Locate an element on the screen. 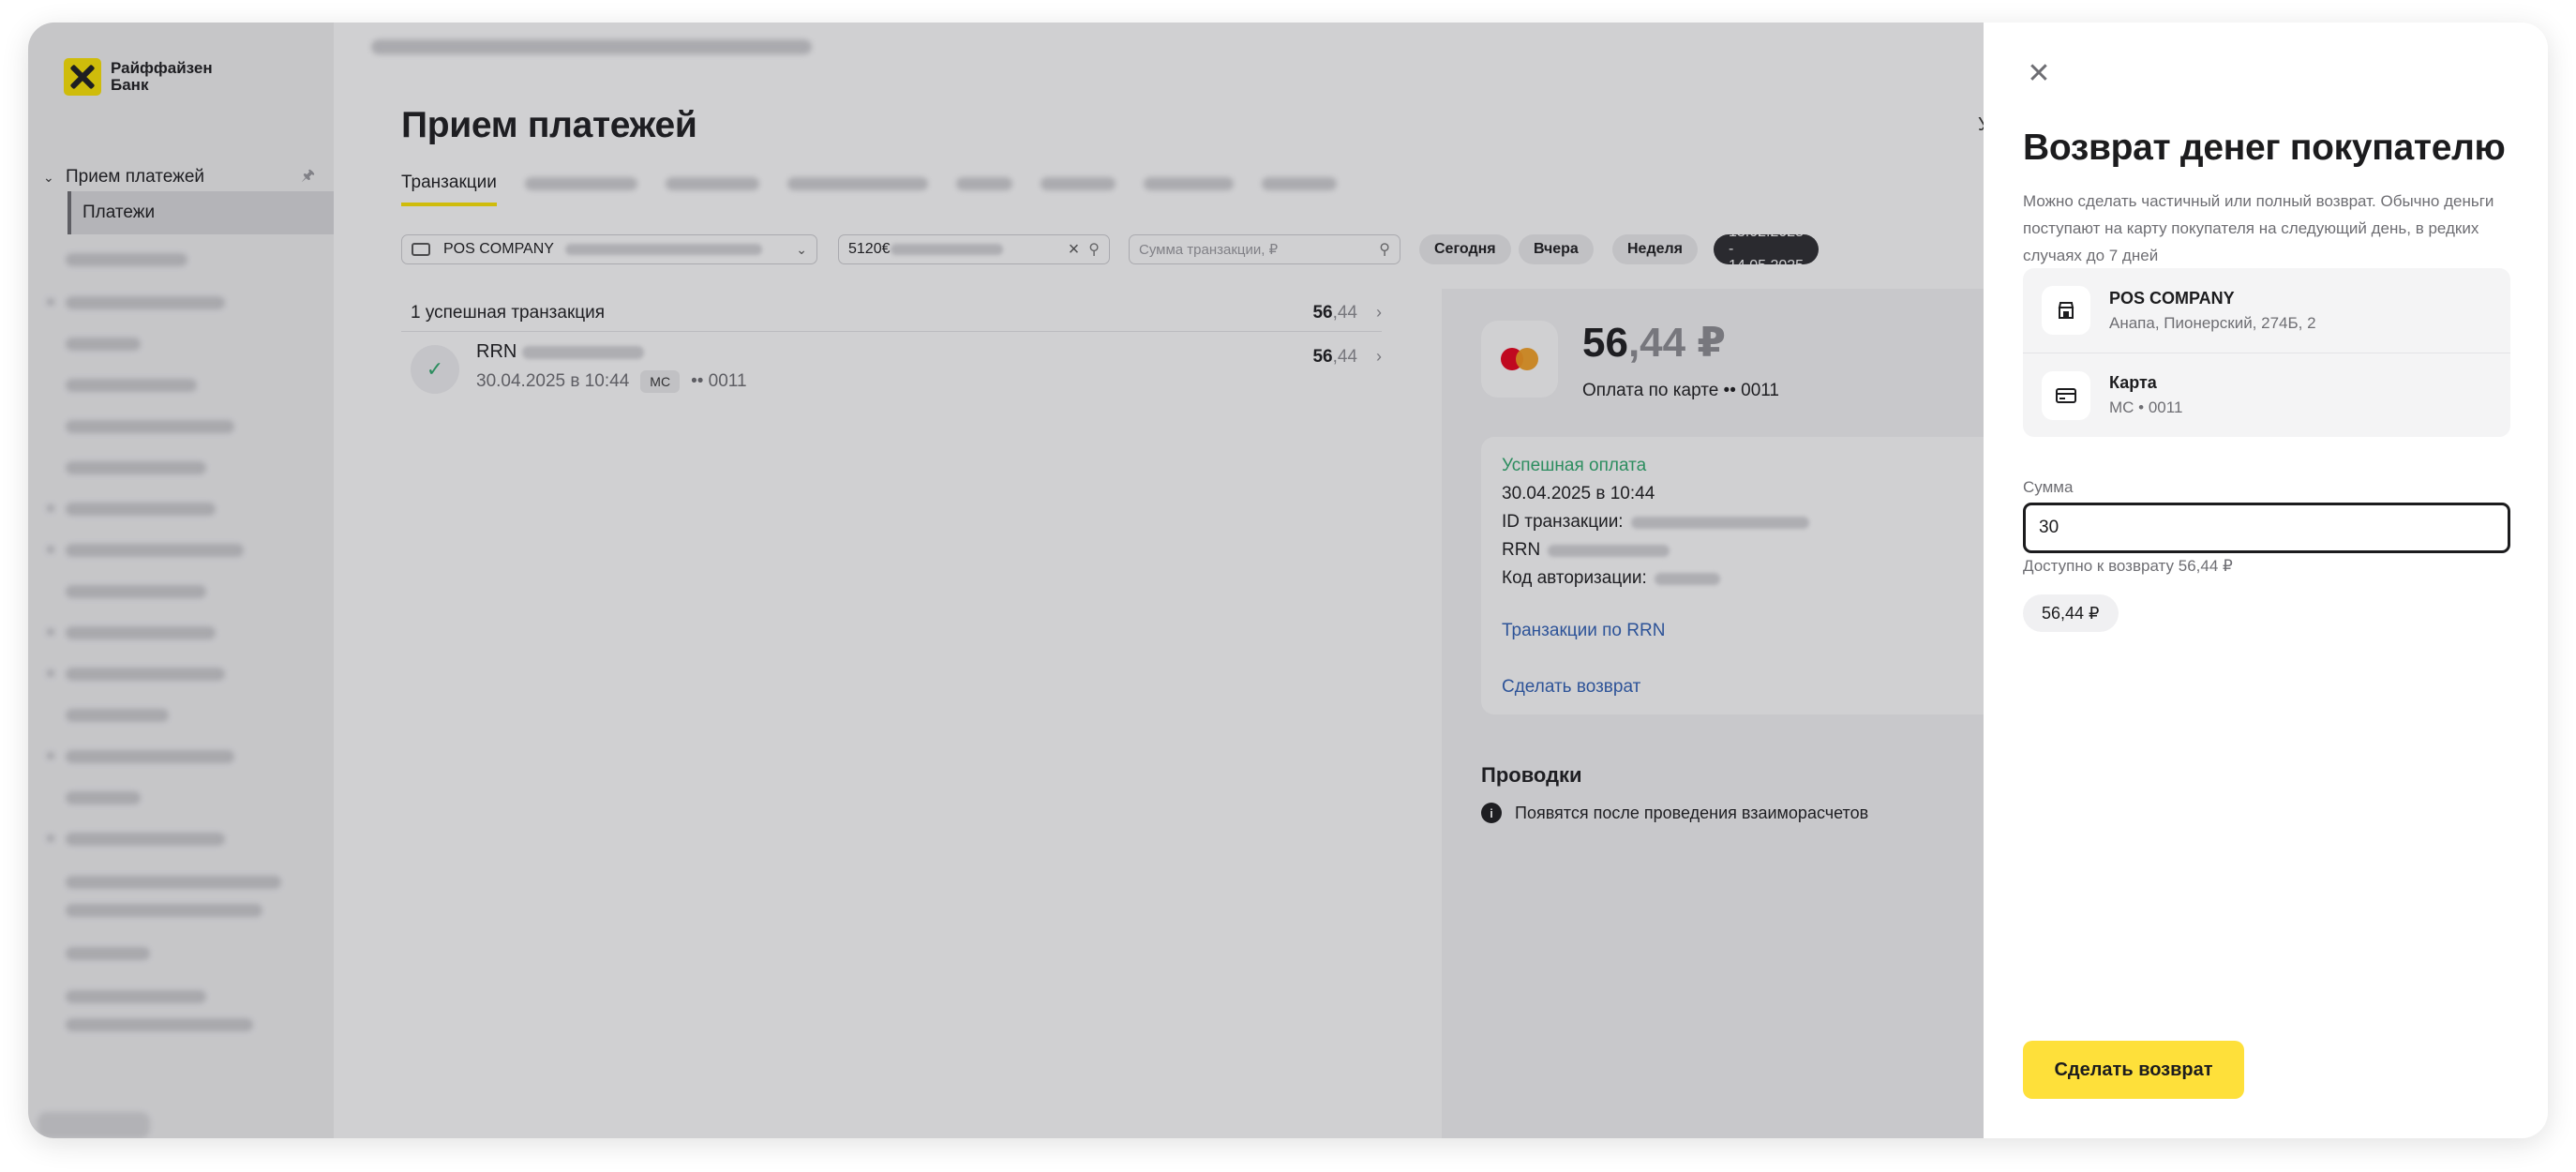 This screenshot has width=2576, height=1172. store-icon is located at coordinates (2066, 310).